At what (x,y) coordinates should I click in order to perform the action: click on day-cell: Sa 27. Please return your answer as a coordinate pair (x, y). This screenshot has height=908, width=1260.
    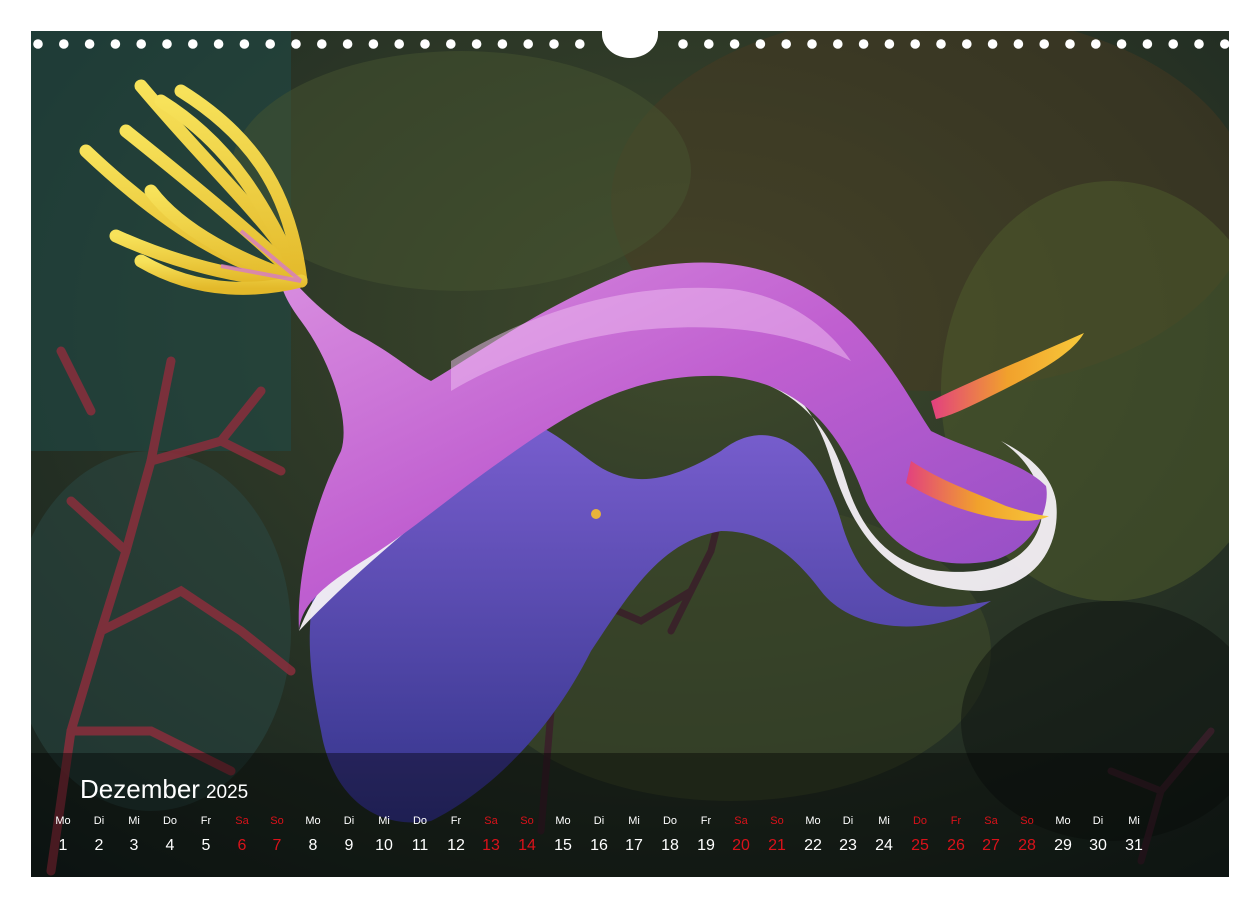
    Looking at the image, I should click on (991, 835).